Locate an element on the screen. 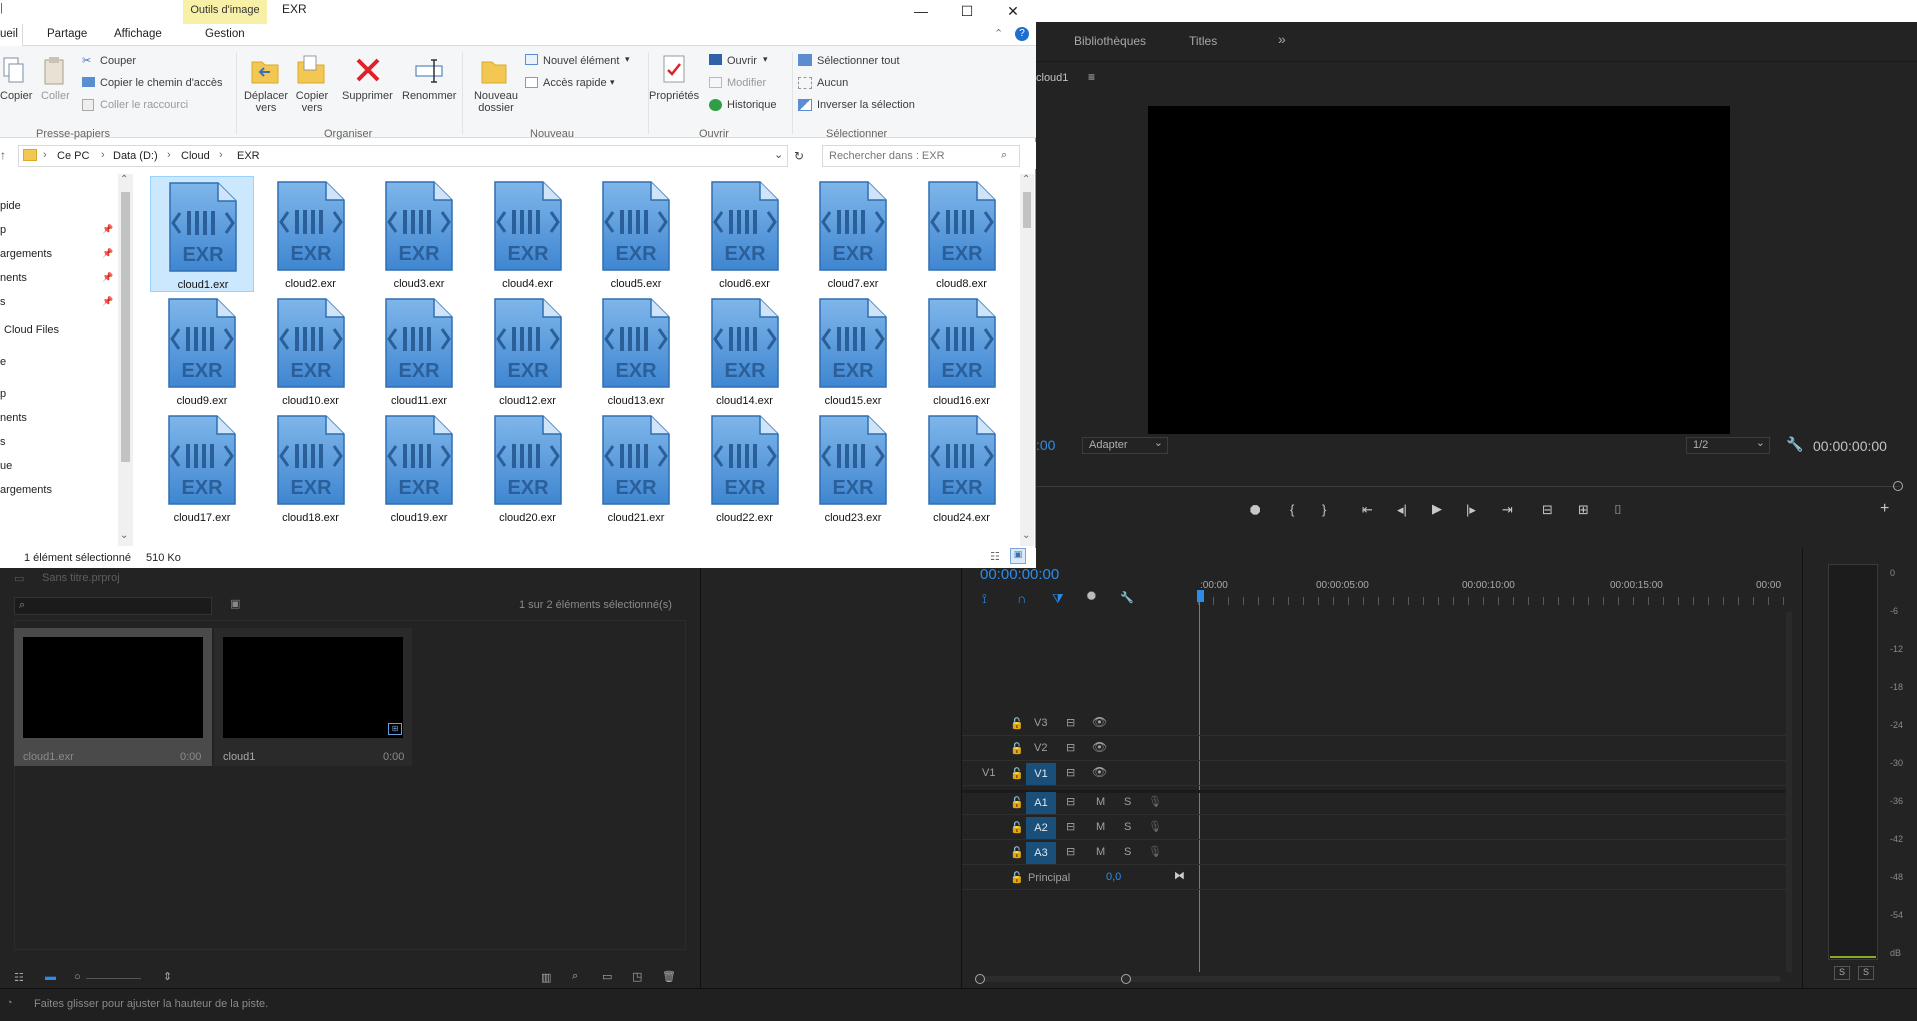 The image size is (1917, 1021). content-scrollbar: ⌃ ⌄ is located at coordinates (1027, 360).